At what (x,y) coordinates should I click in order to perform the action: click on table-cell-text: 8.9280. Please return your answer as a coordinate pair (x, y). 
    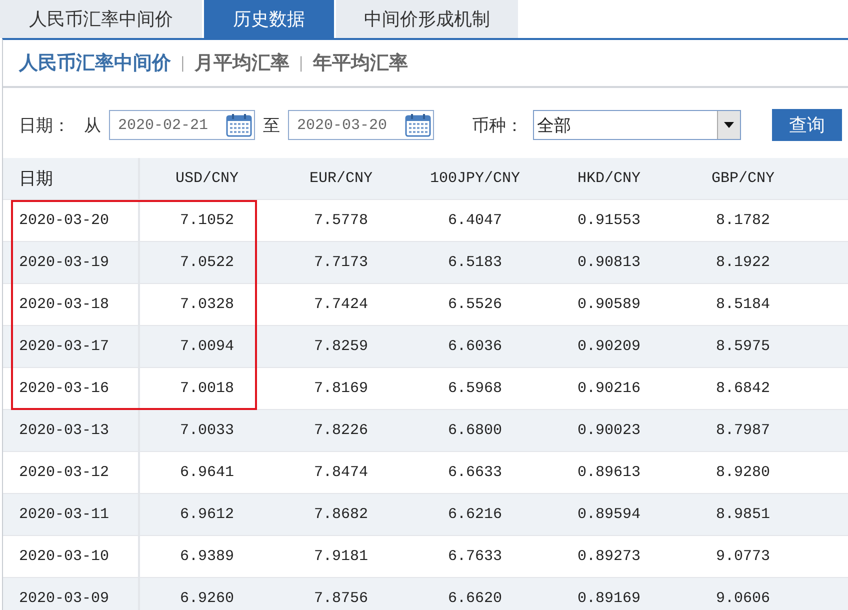
    Looking at the image, I should click on (742, 473).